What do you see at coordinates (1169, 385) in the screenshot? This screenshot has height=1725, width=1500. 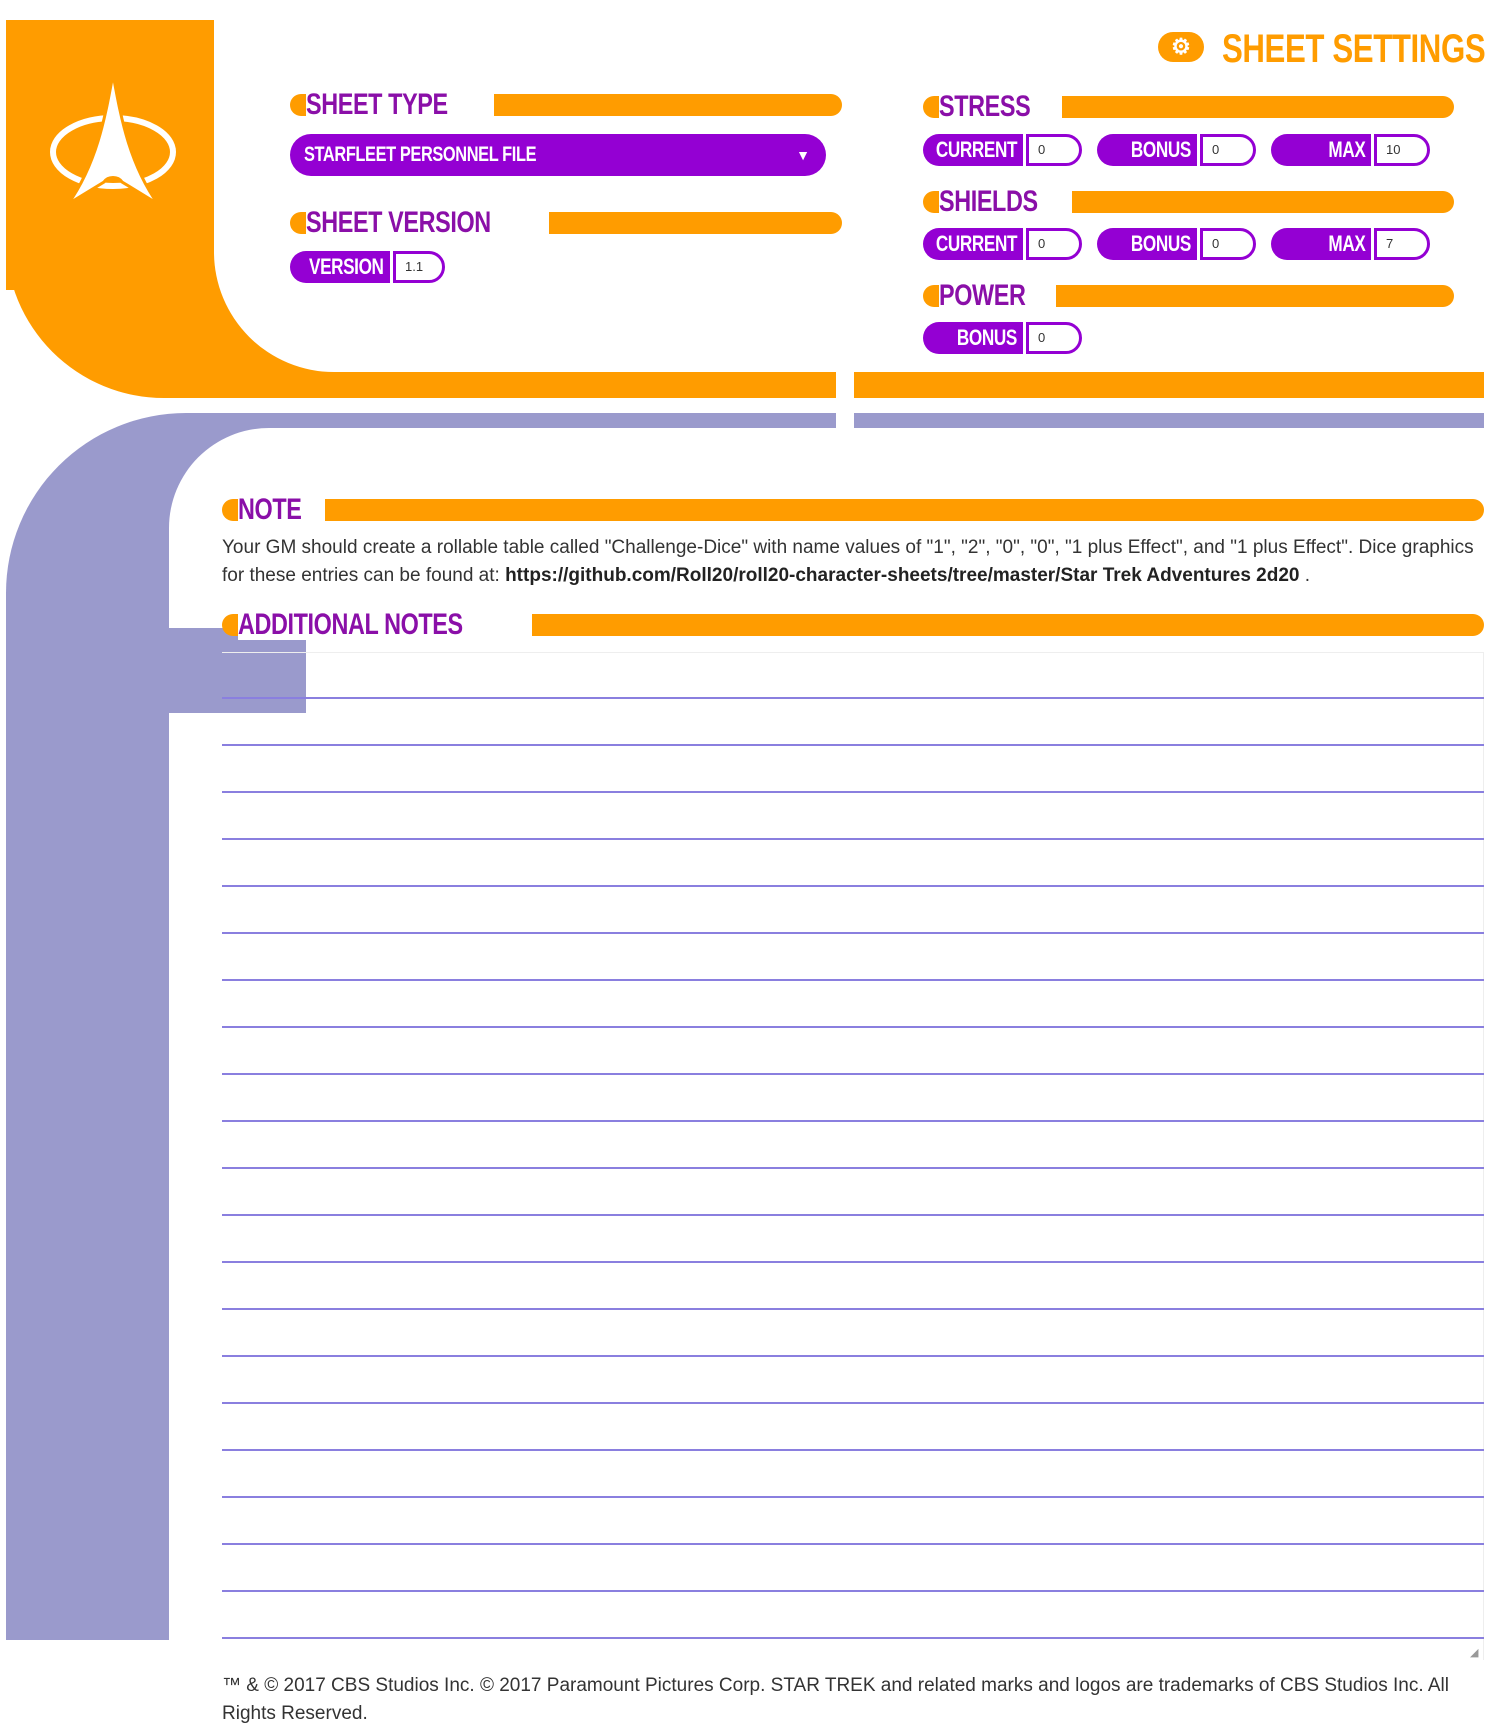 I see `lcars-orange-strip` at bounding box center [1169, 385].